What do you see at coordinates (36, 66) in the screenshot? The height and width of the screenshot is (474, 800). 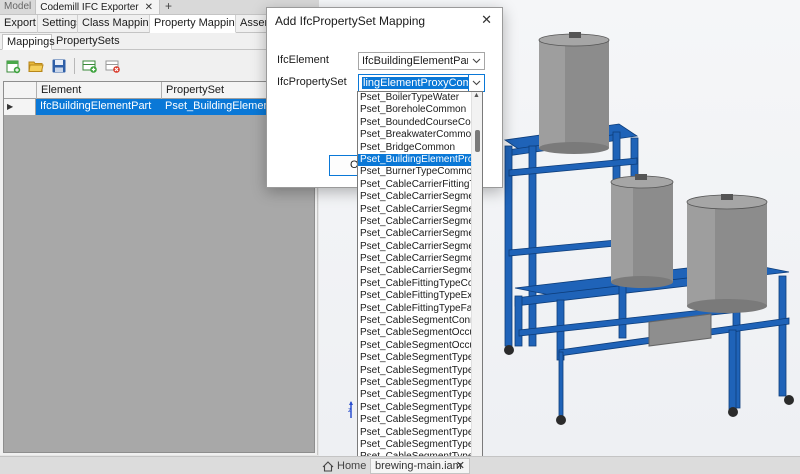 I see `open-folder-icon` at bounding box center [36, 66].